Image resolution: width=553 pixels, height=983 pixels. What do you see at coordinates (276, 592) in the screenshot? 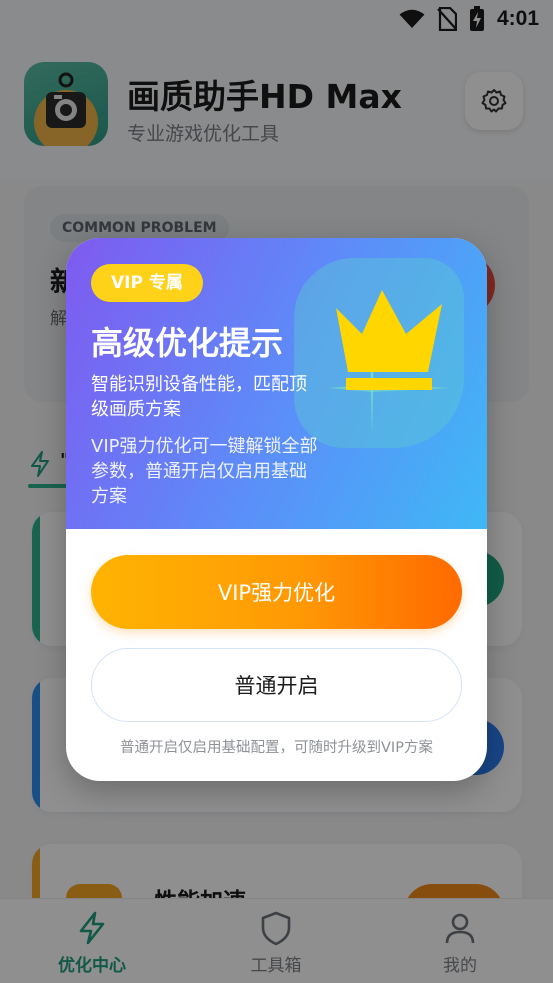
I see `vip-optimize-button: VIP强力优化` at bounding box center [276, 592].